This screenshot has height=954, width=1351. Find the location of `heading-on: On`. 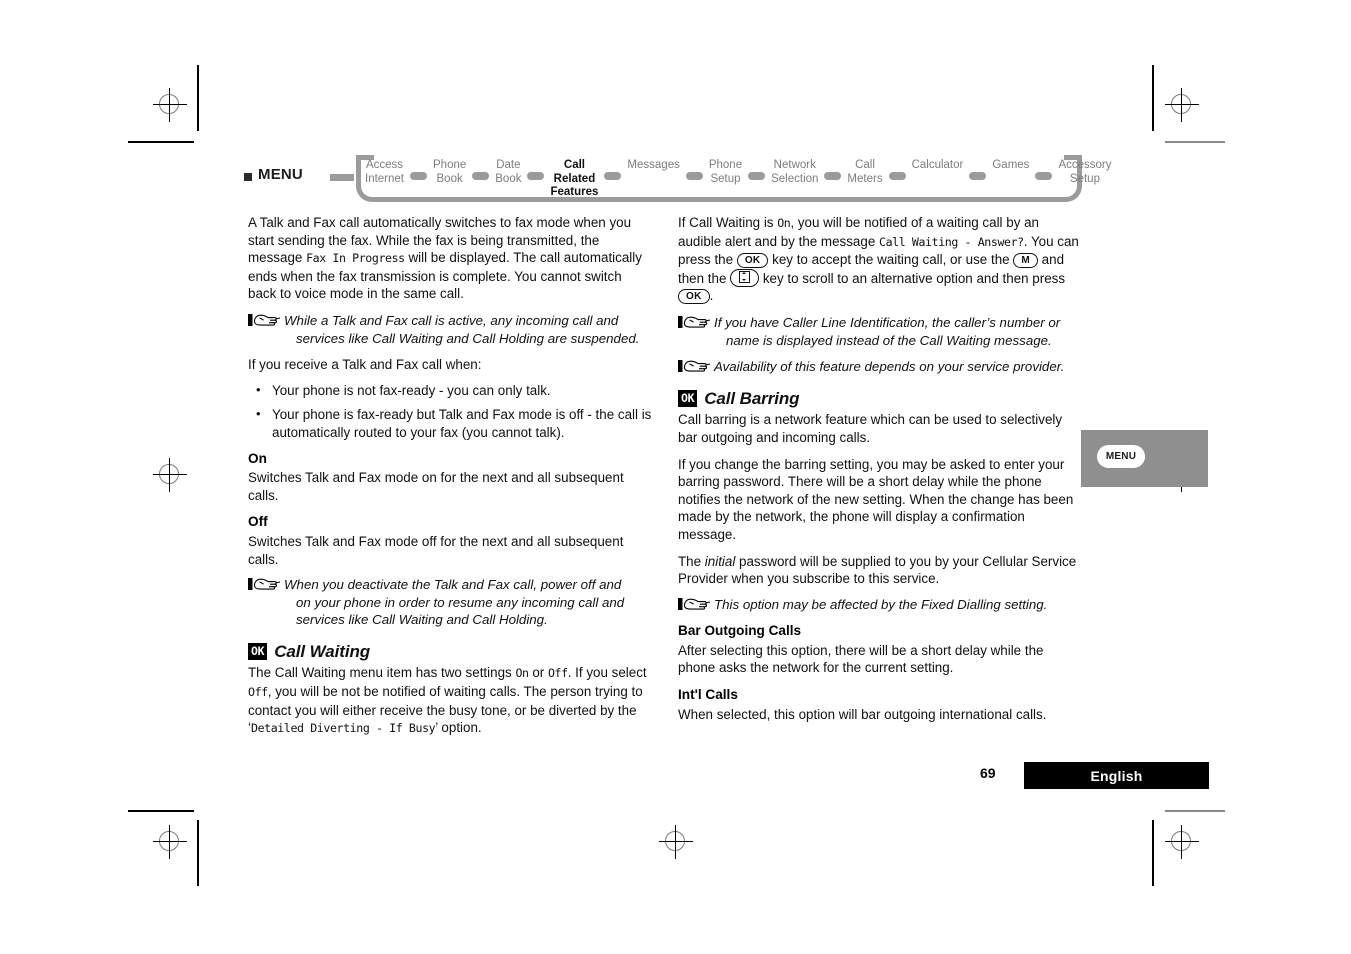

heading-on: On is located at coordinates (257, 458).